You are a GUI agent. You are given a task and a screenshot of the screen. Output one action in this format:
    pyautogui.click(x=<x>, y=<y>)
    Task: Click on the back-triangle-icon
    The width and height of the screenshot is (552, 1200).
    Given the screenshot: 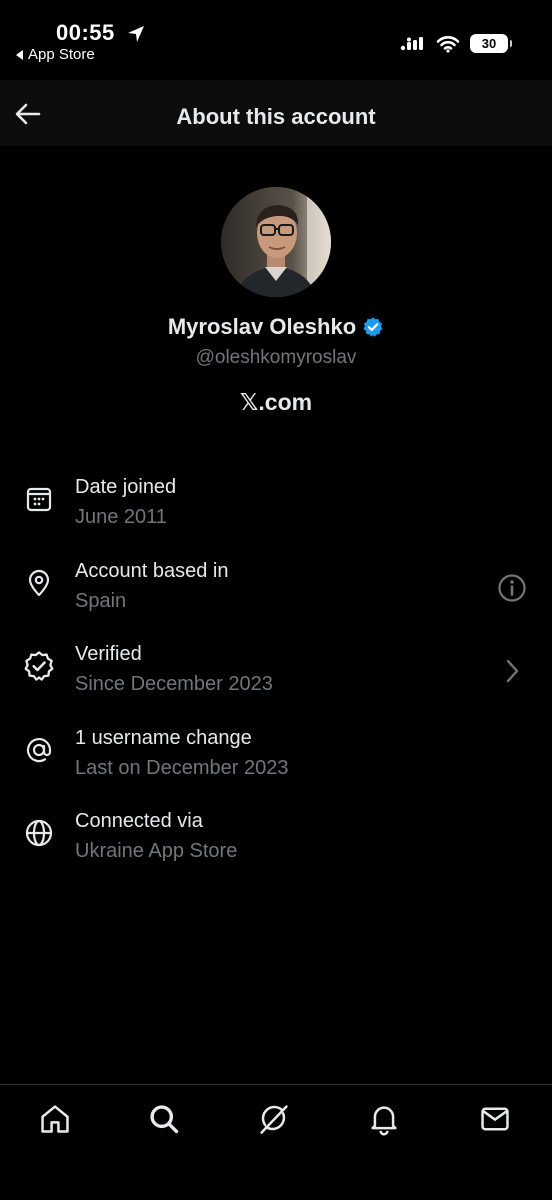 What is the action you would take?
    pyautogui.click(x=19, y=54)
    